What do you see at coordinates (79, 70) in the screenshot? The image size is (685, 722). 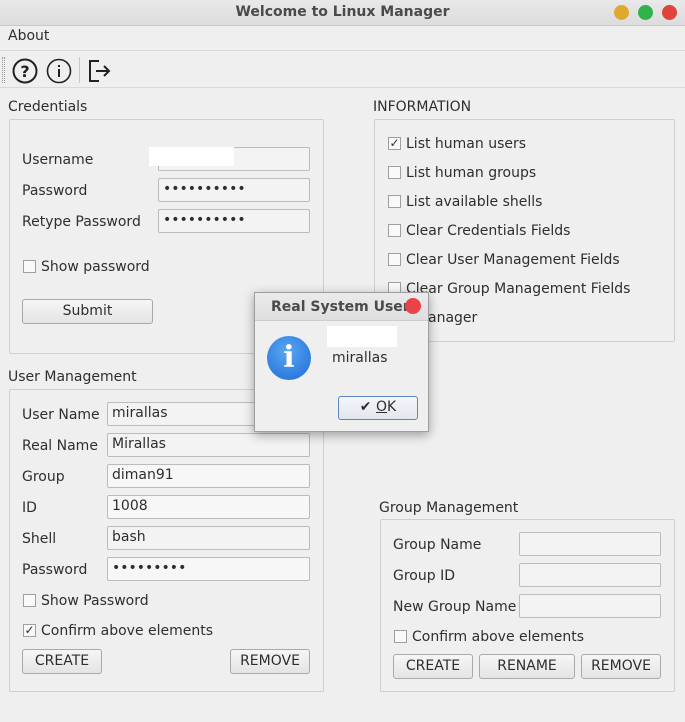 I see `toolbar-separator` at bounding box center [79, 70].